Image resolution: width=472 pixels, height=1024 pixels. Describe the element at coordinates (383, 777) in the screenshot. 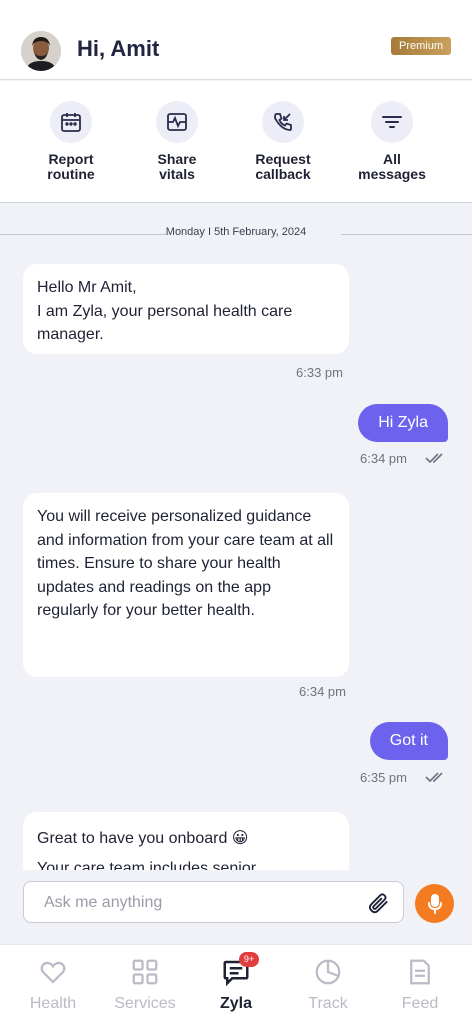

I see `message-time: 6:35 pm` at that location.